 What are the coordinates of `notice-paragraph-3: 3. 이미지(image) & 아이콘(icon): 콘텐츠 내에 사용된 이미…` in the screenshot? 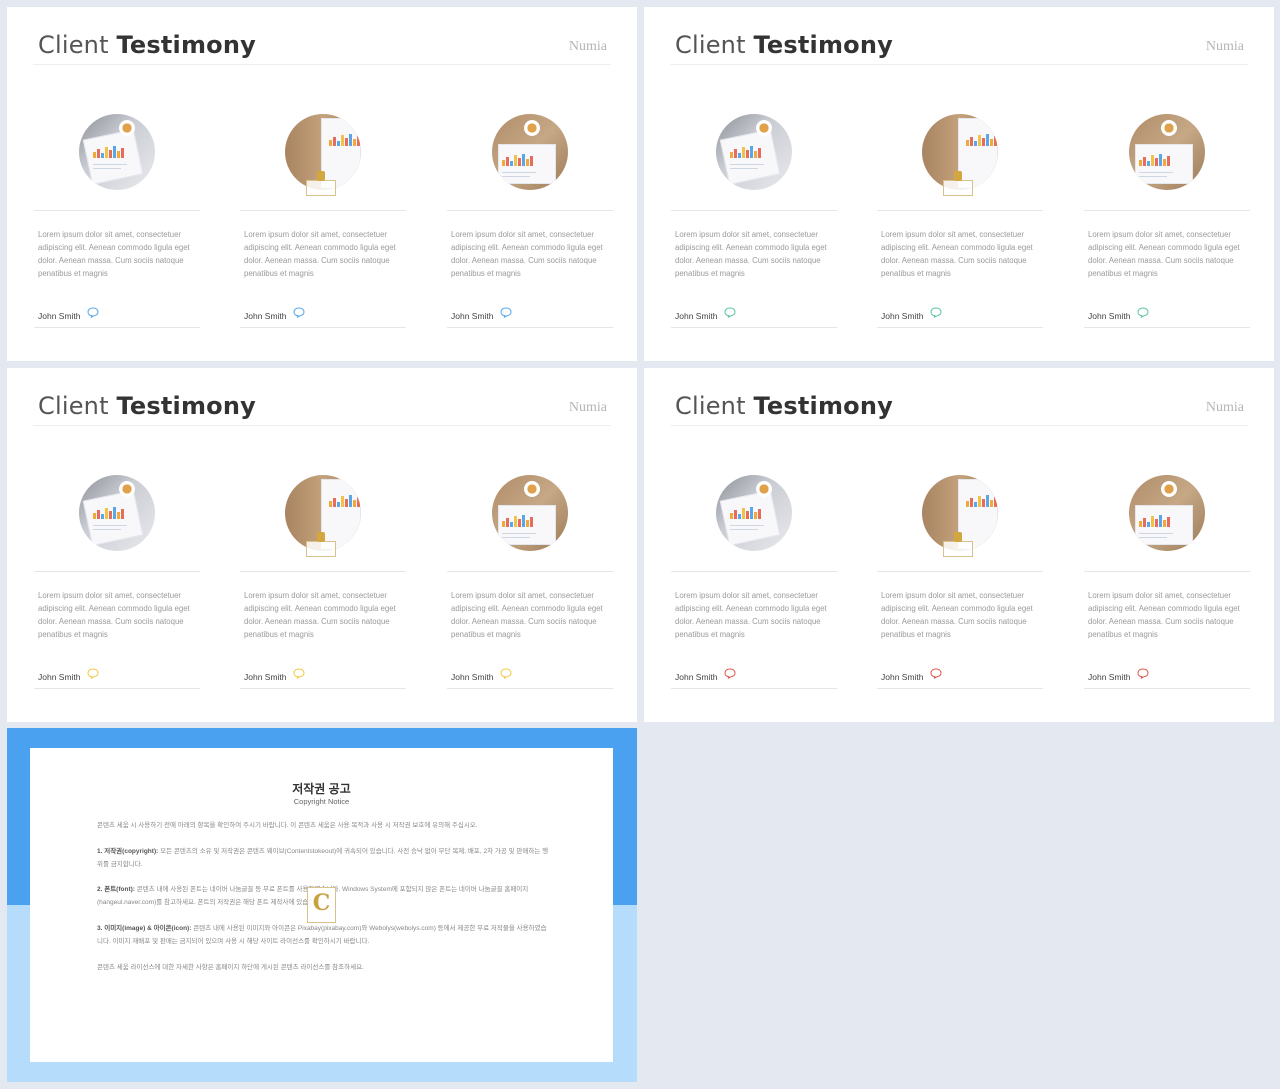 It's located at (322, 934).